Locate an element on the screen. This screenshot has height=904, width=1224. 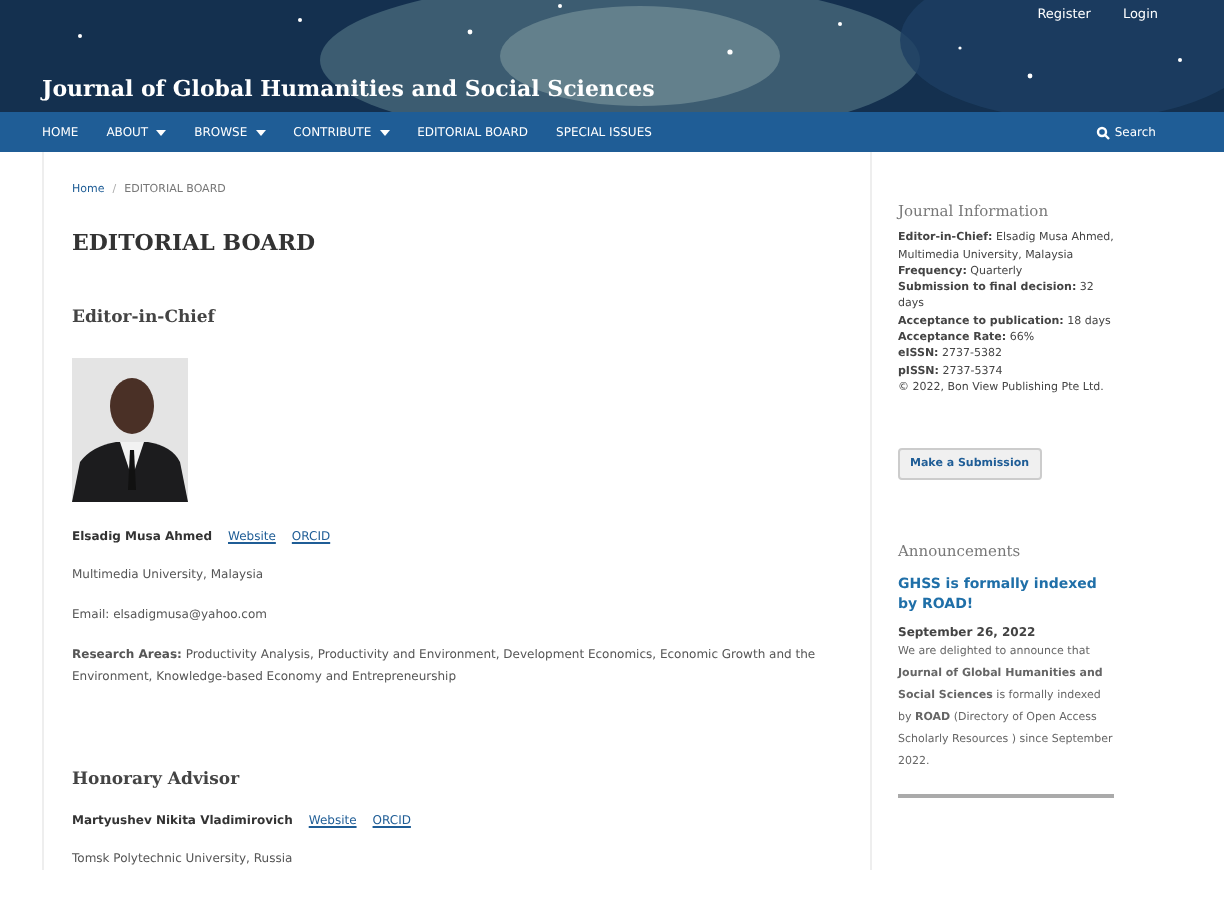
page-title: EDITORIAL BOARD is located at coordinates (195, 244).